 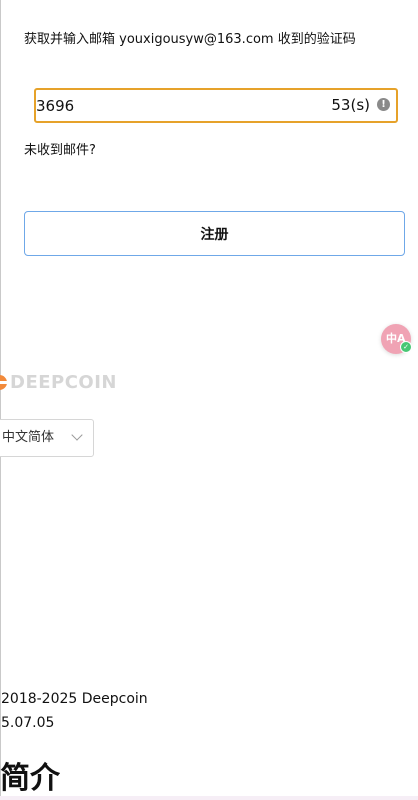 I want to click on register-button: 注册, so click(x=214, y=233).